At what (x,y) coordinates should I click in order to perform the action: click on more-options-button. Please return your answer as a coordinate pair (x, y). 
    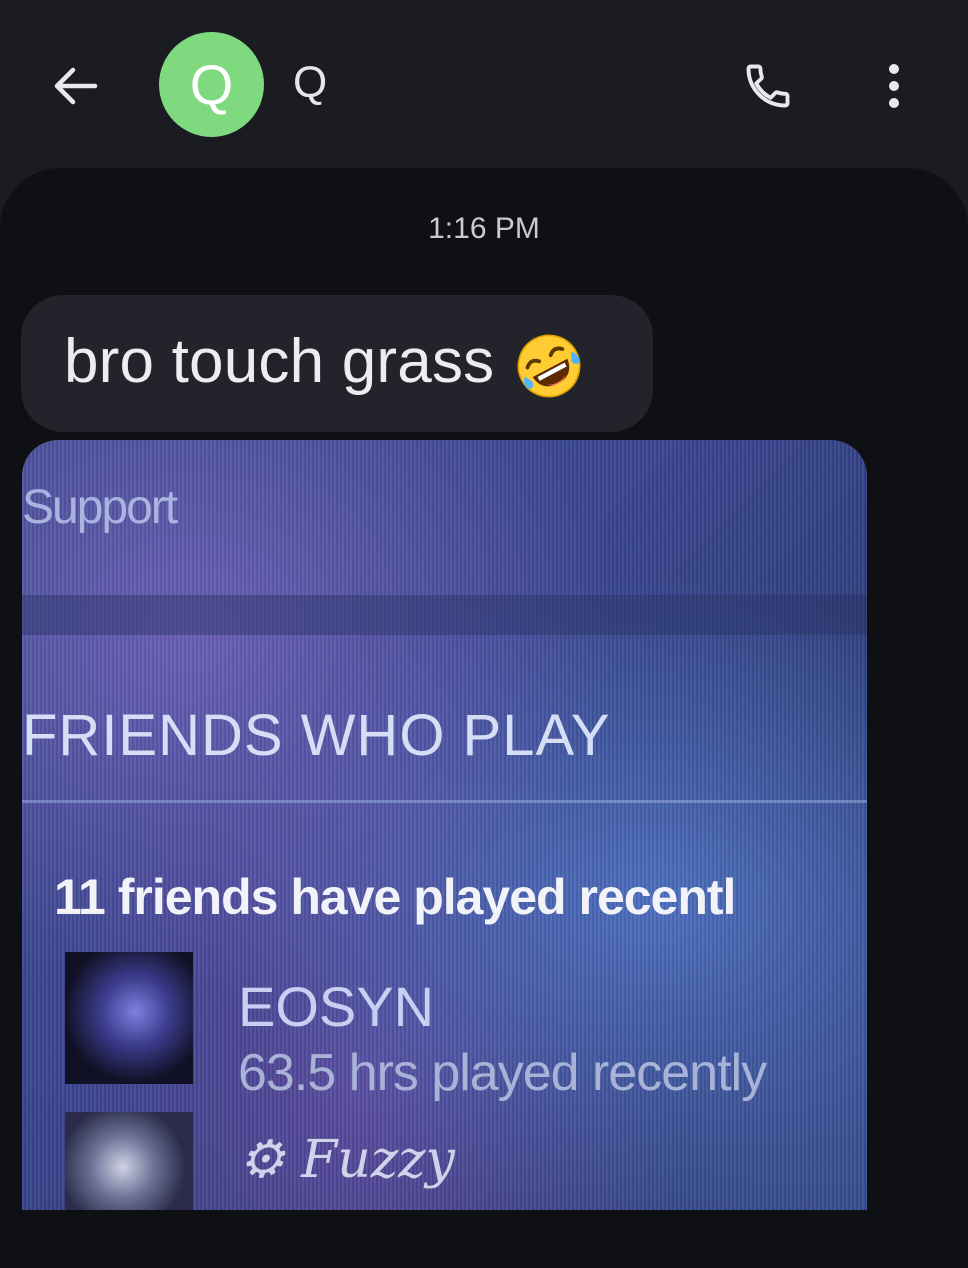
    Looking at the image, I should click on (894, 86).